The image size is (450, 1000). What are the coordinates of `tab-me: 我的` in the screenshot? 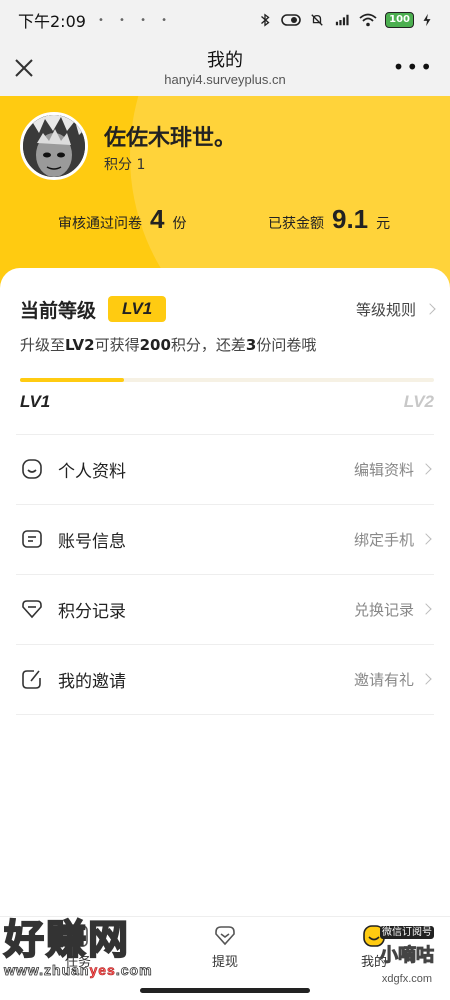 It's located at (374, 946).